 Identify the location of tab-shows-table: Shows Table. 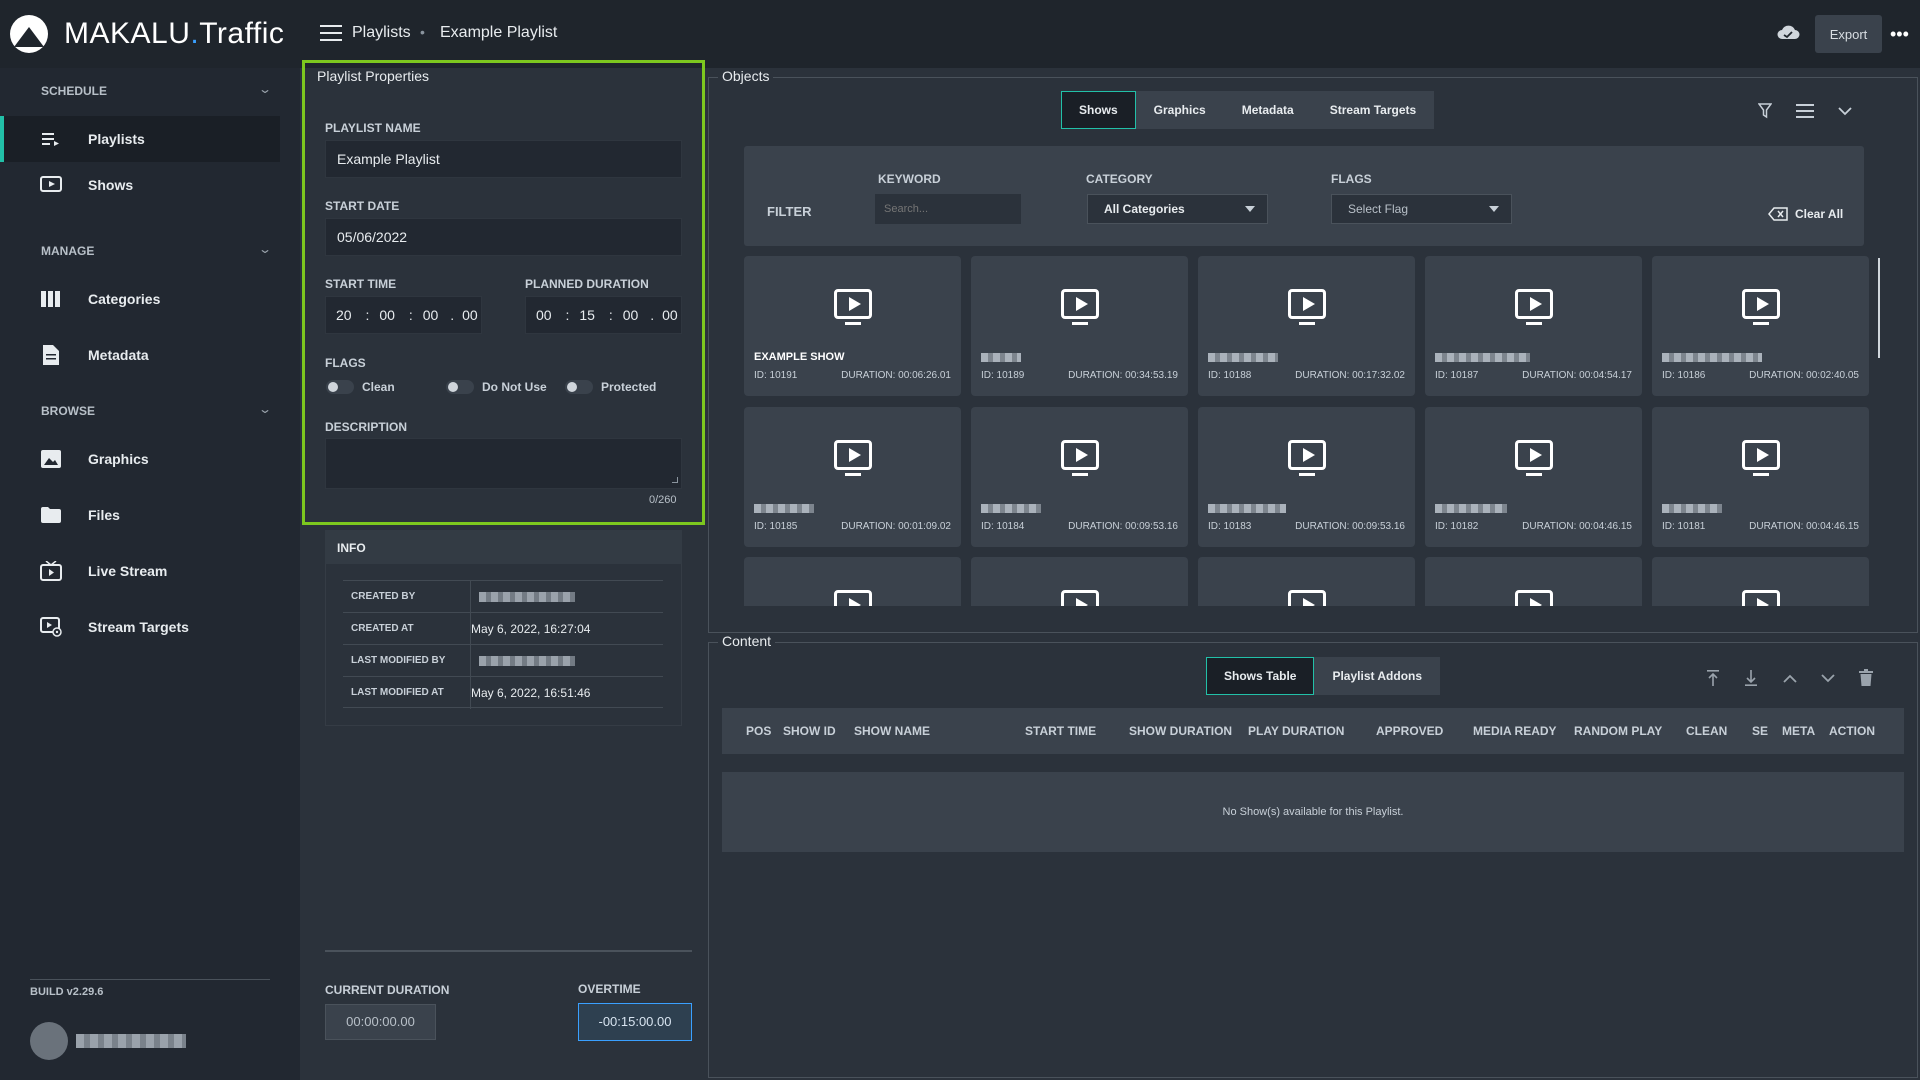
(1260, 676).